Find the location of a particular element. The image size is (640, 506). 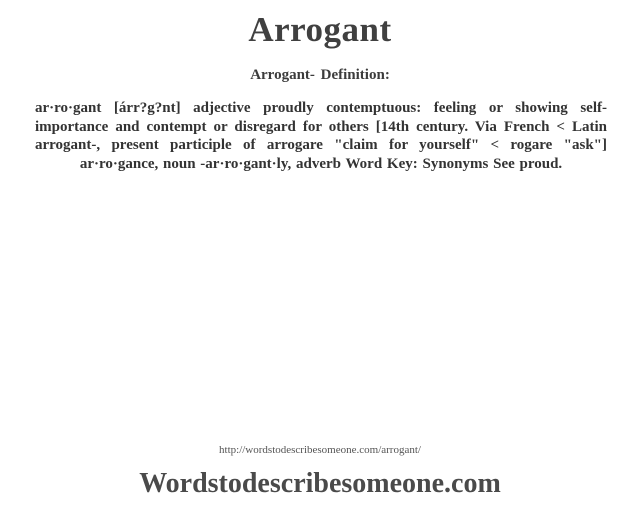

page-title: Arrogant is located at coordinates (320, 29).